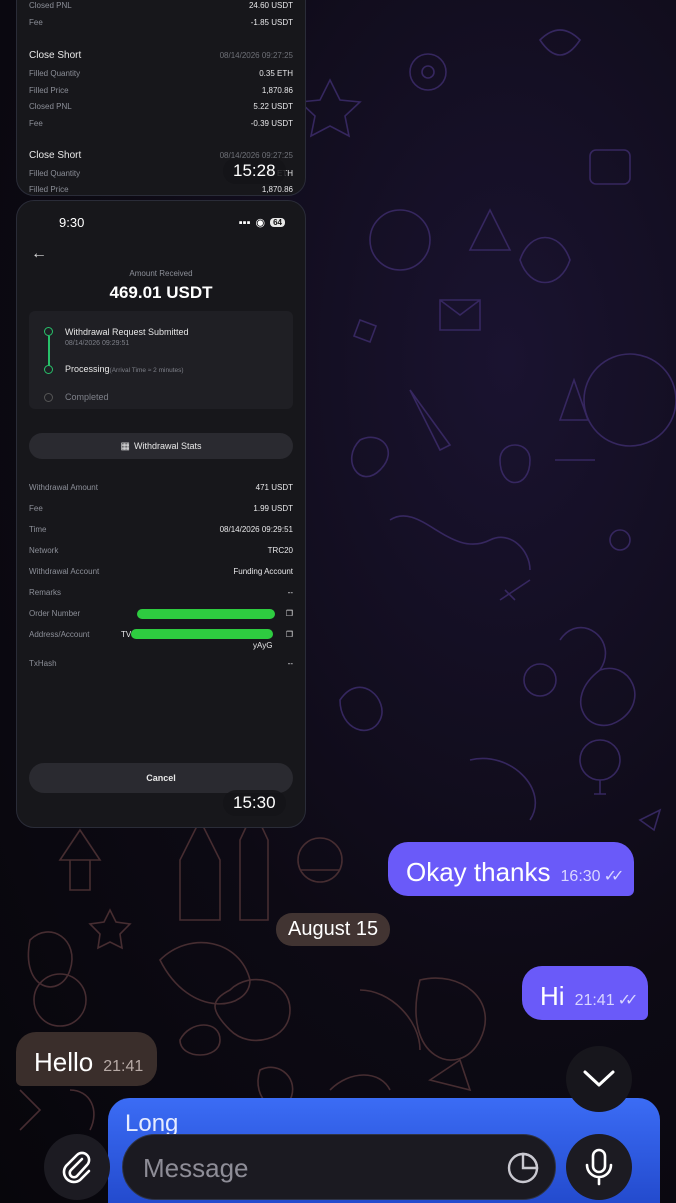 The image size is (676, 1203). What do you see at coordinates (271, 22) in the screenshot?
I see `detail-value: -1.85 USDT` at bounding box center [271, 22].